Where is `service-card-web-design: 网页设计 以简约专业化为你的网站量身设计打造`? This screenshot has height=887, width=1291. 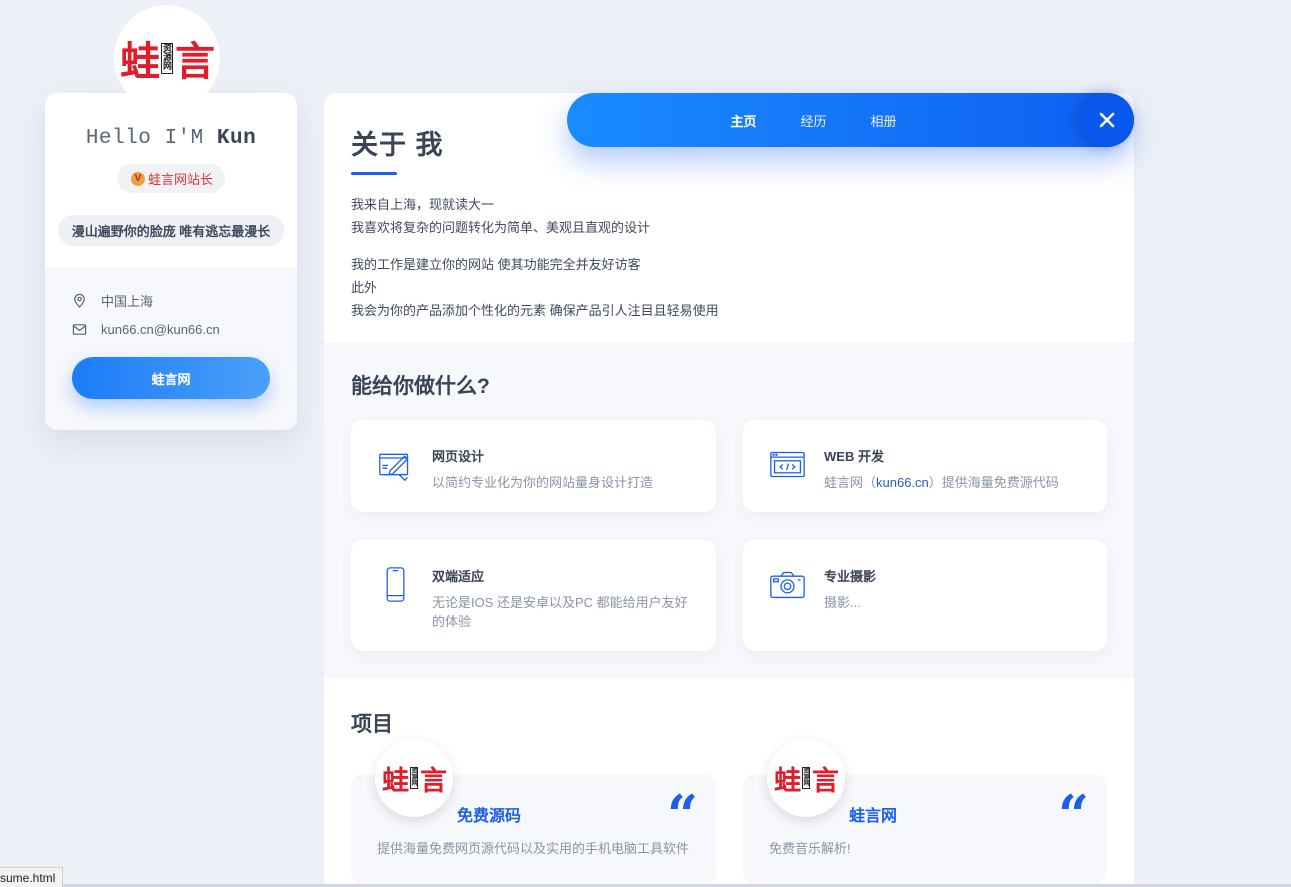
service-card-web-design: 网页设计 以简约专业化为你的网站量身设计打造 is located at coordinates (533, 466).